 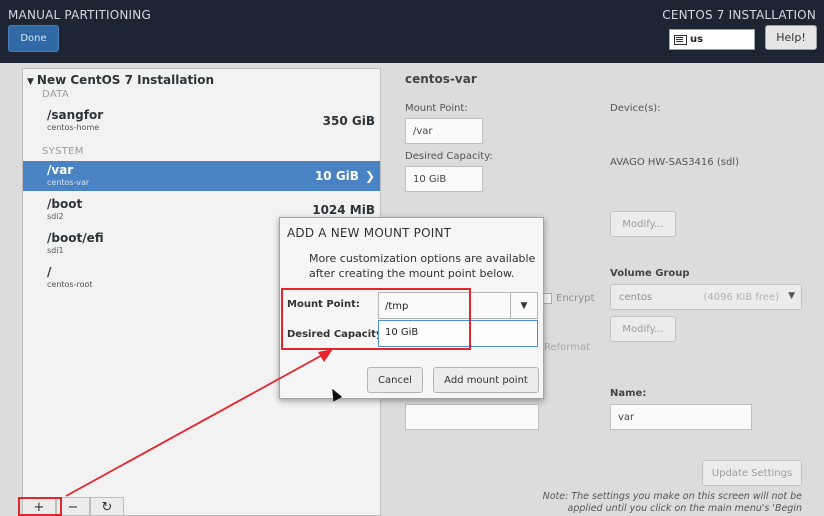 I want to click on add-mount-point-button: Add mount point, so click(x=486, y=380).